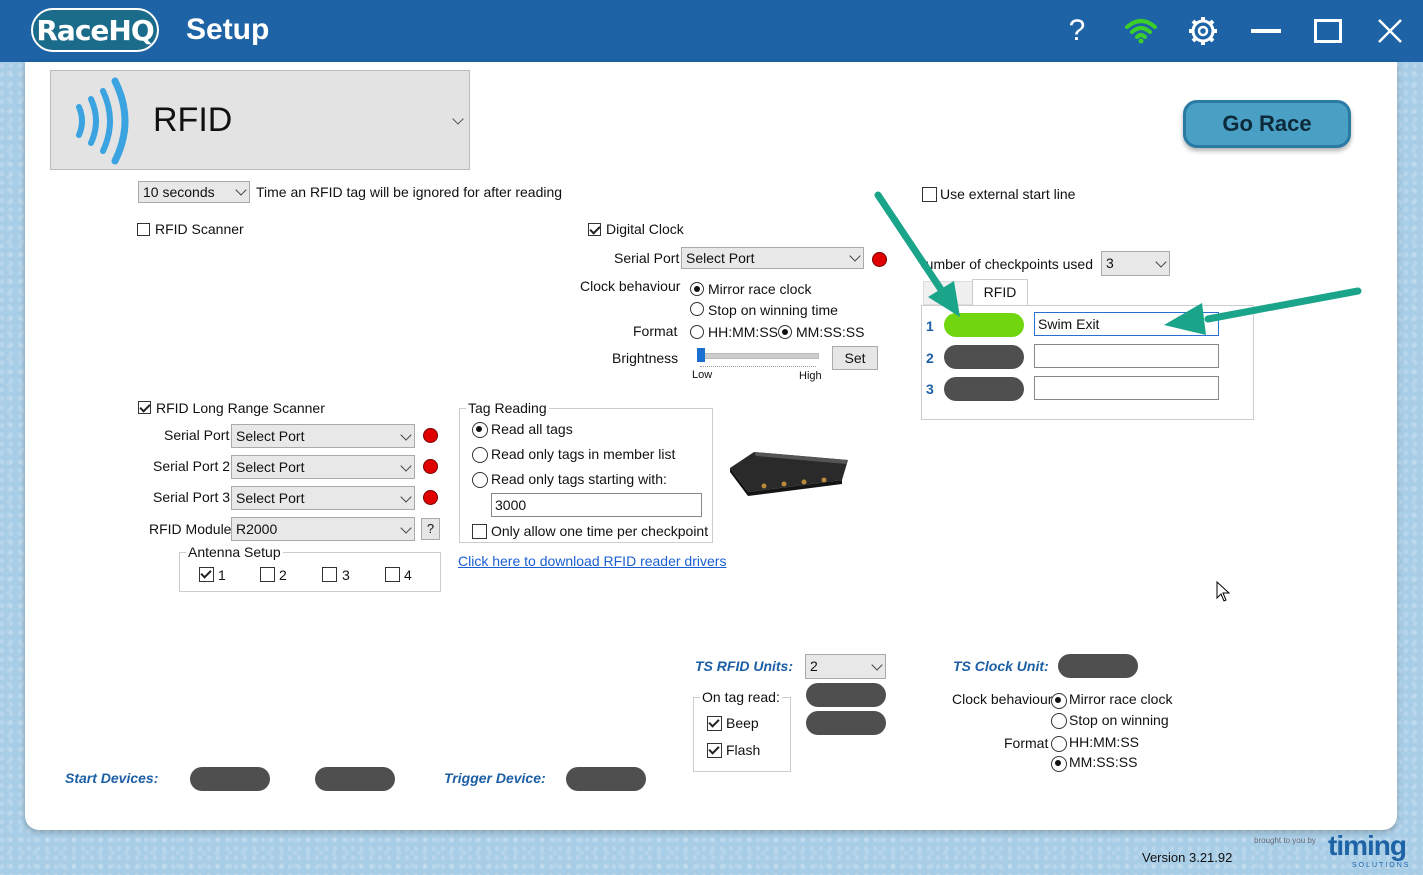 This screenshot has height=875, width=1423. Describe the element at coordinates (810, 376) in the screenshot. I see `brightness-high-label: High` at that location.